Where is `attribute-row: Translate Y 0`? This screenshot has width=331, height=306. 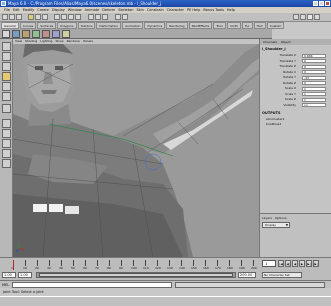 attribute-row: Translate Y 0 is located at coordinates (295, 61).